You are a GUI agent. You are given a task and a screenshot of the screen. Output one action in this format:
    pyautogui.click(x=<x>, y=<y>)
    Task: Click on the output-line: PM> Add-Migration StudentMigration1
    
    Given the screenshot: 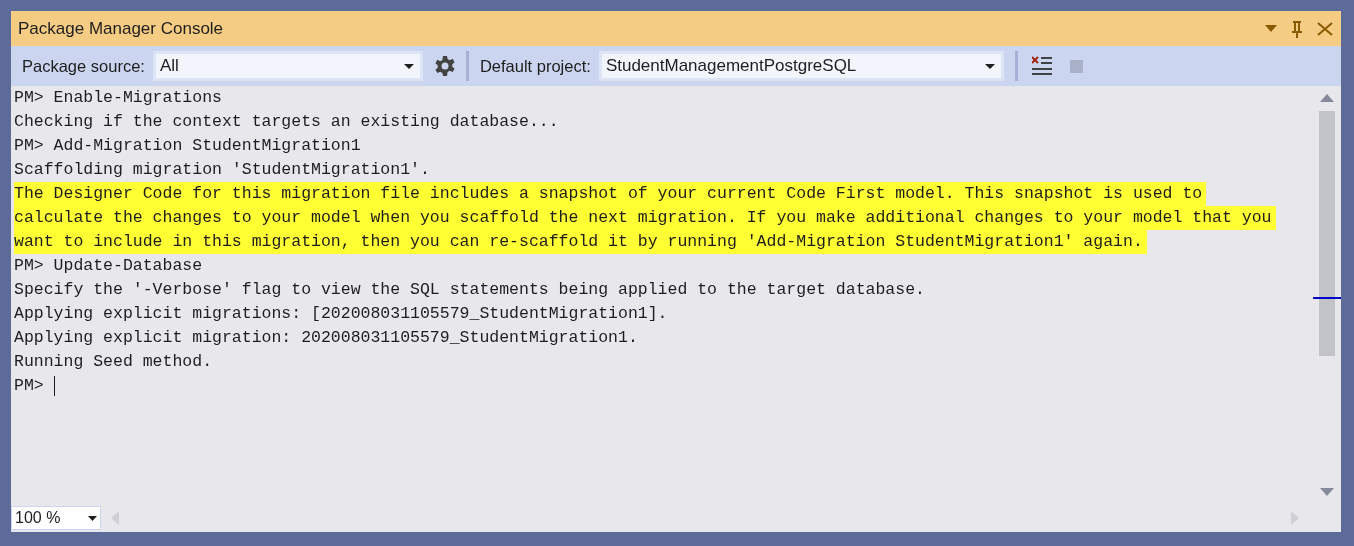 What is the action you would take?
    pyautogui.click(x=188, y=146)
    